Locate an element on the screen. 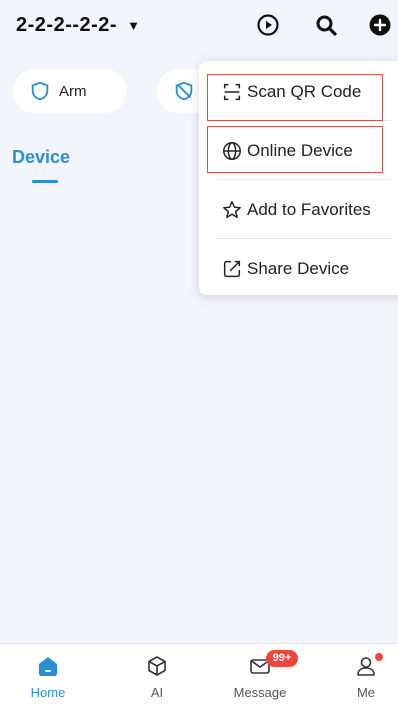 The height and width of the screenshot is (704, 398). menu-item-label: Add to Favorites is located at coordinates (309, 209).